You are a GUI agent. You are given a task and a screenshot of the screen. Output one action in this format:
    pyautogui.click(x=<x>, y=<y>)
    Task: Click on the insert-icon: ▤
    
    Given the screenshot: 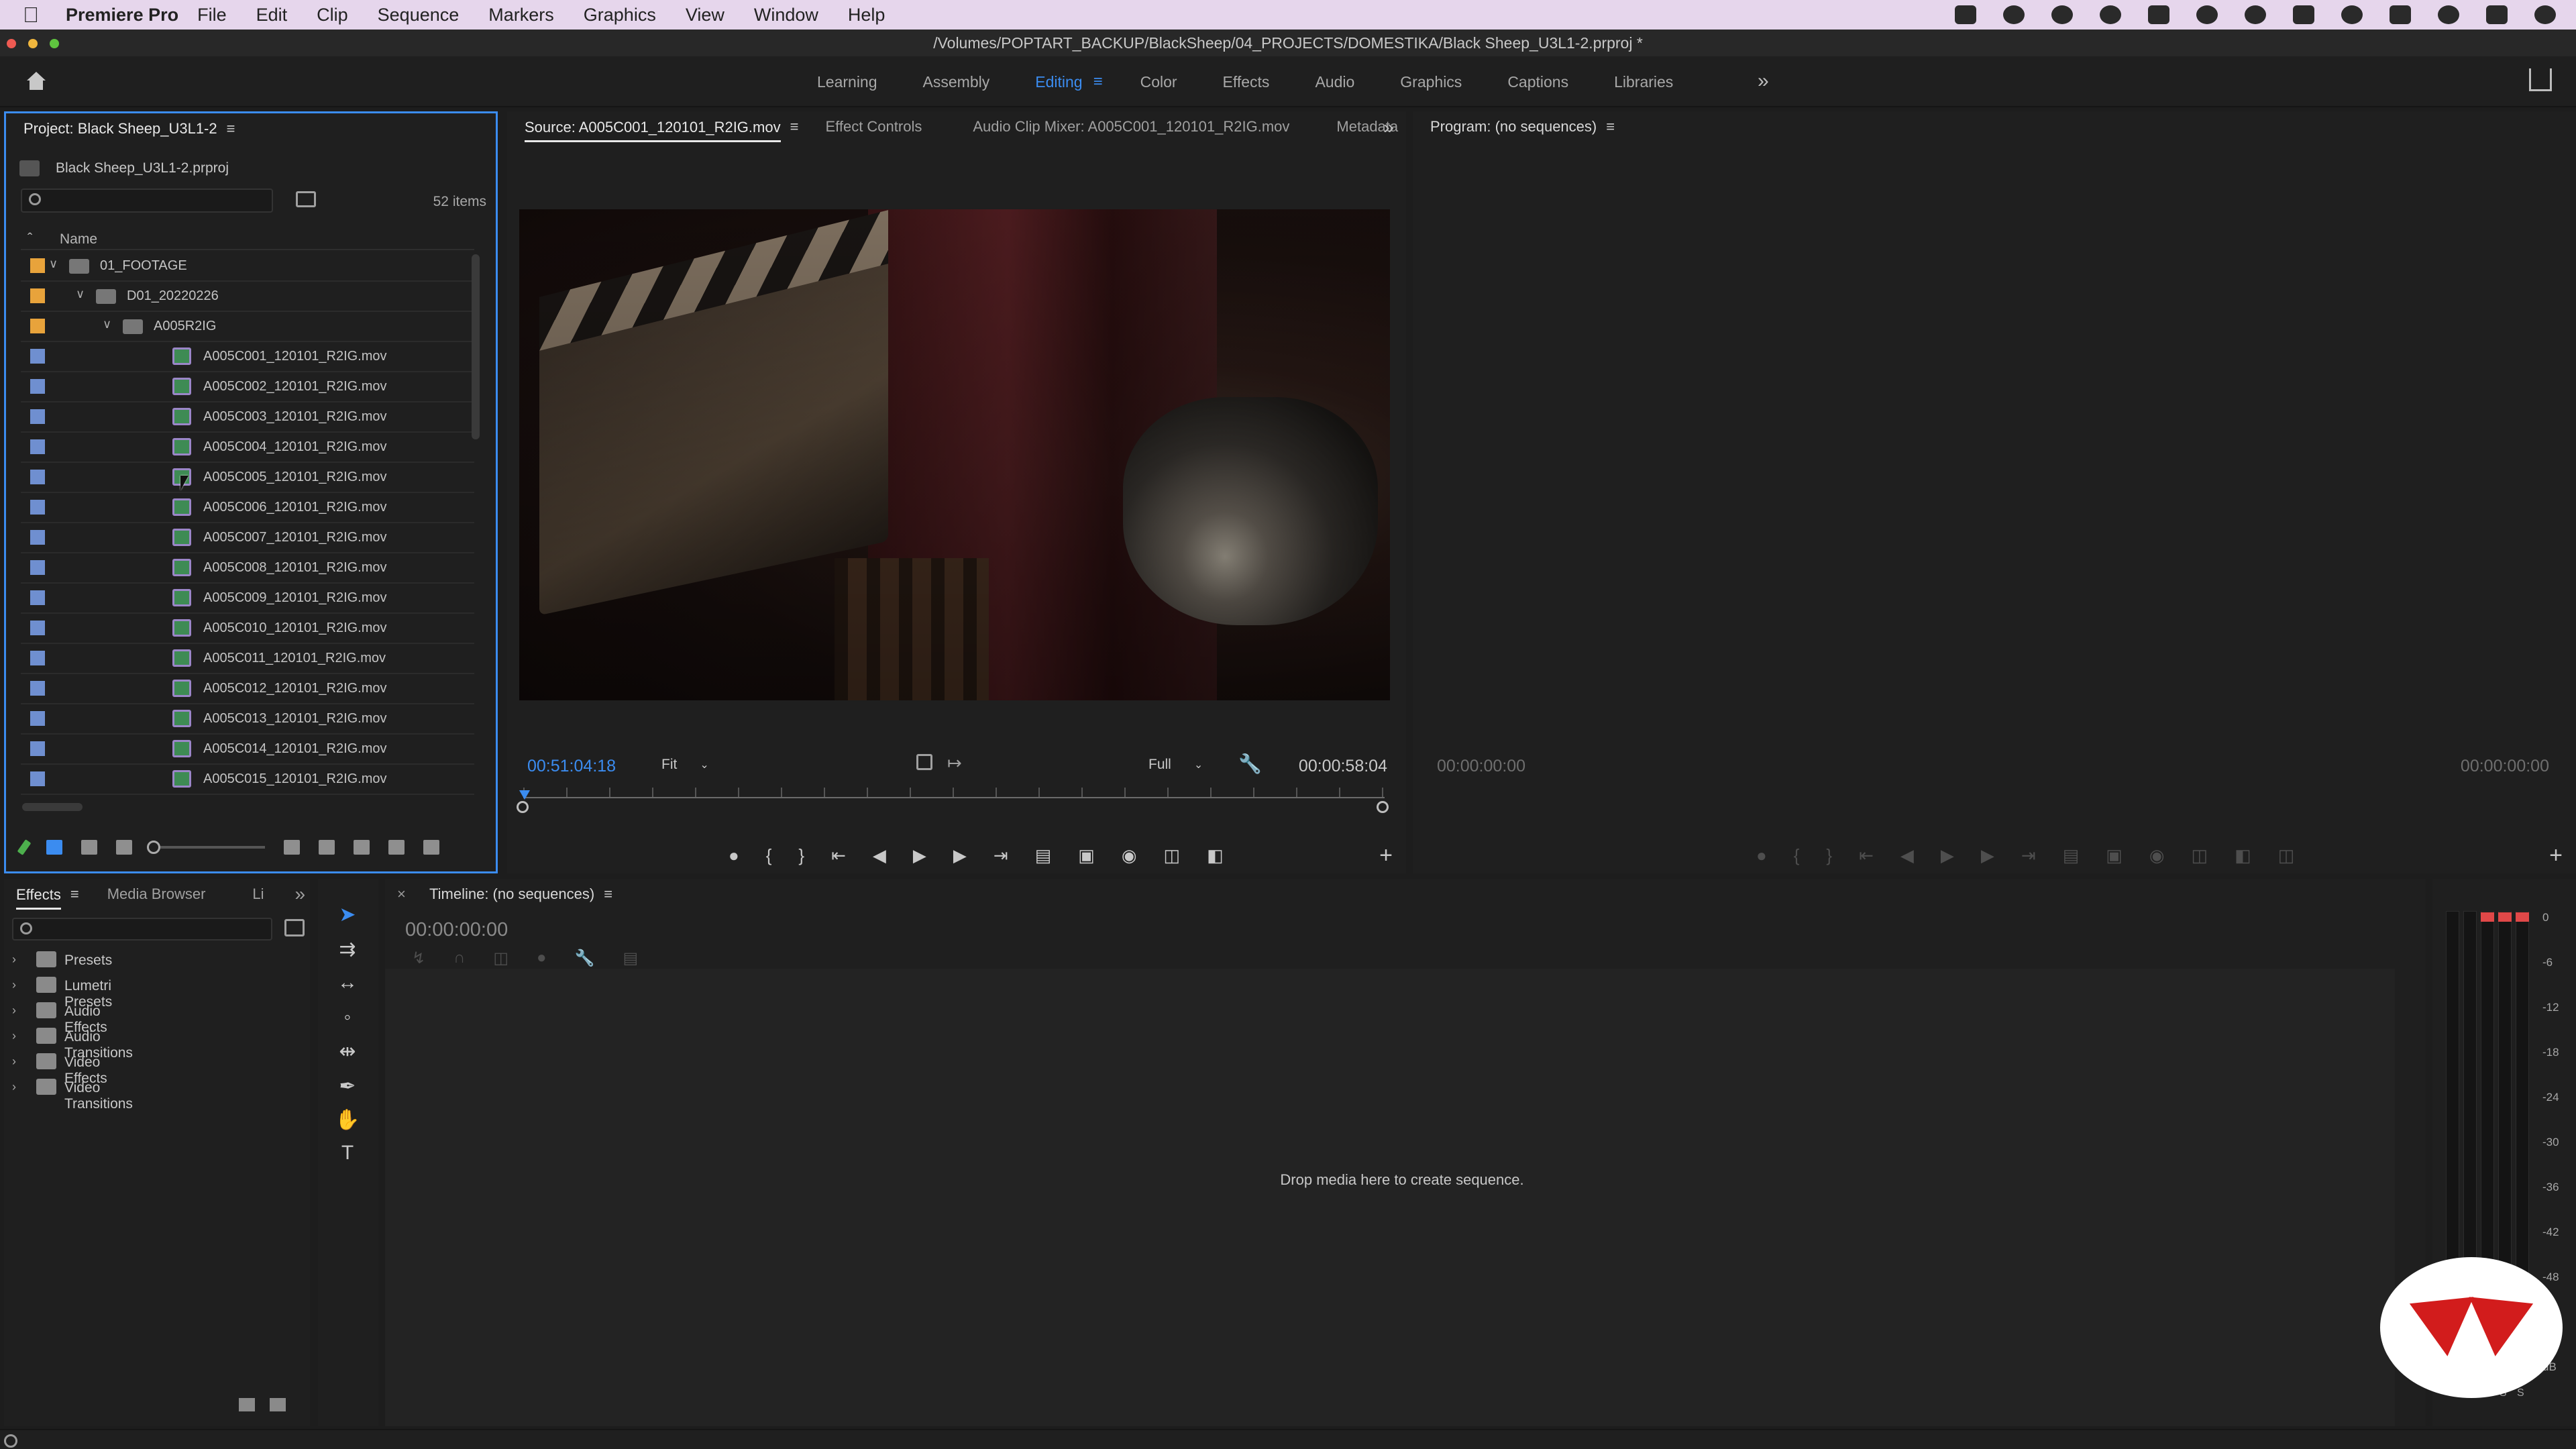 What is the action you would take?
    pyautogui.click(x=1043, y=855)
    